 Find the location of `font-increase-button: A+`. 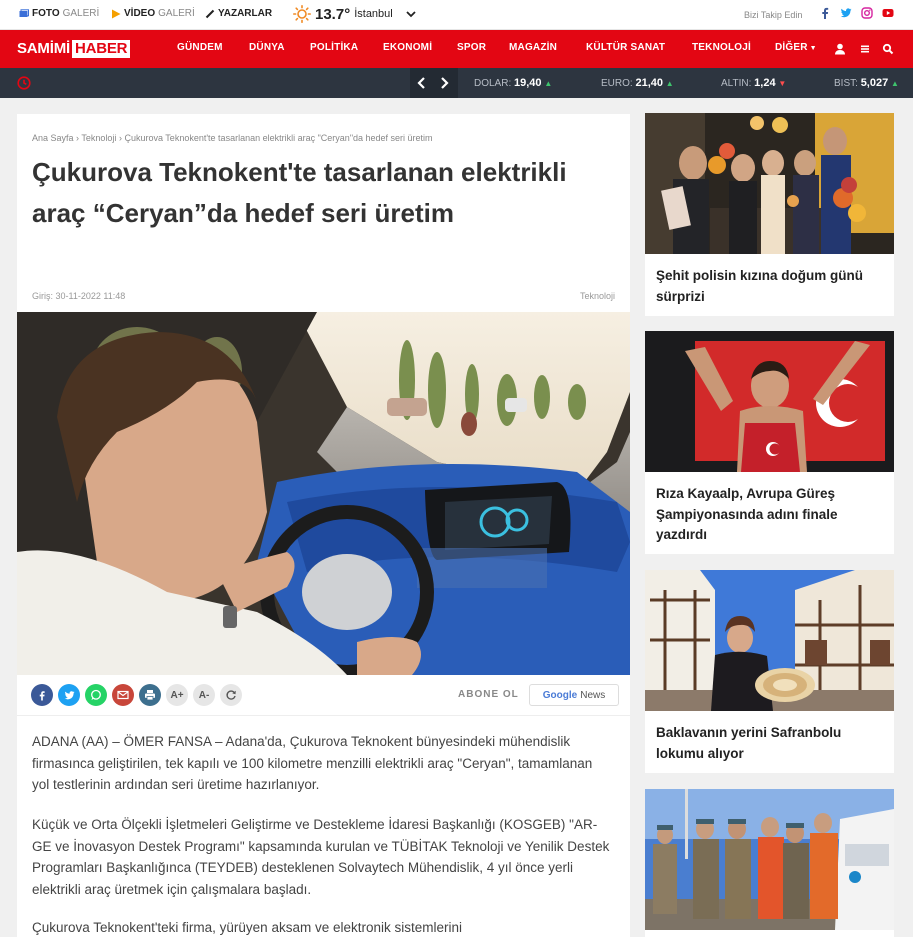

font-increase-button: A+ is located at coordinates (177, 695).